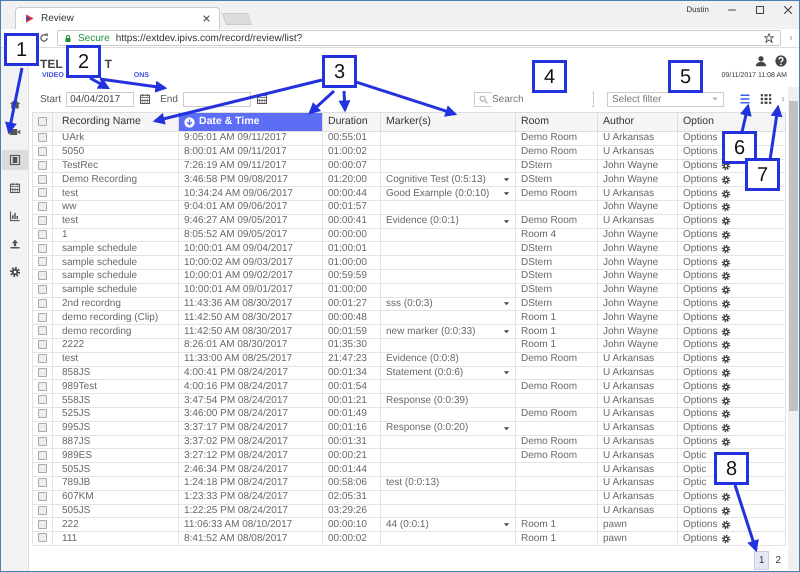 This screenshot has width=800, height=572. I want to click on column-header: Marker(s), so click(448, 122).